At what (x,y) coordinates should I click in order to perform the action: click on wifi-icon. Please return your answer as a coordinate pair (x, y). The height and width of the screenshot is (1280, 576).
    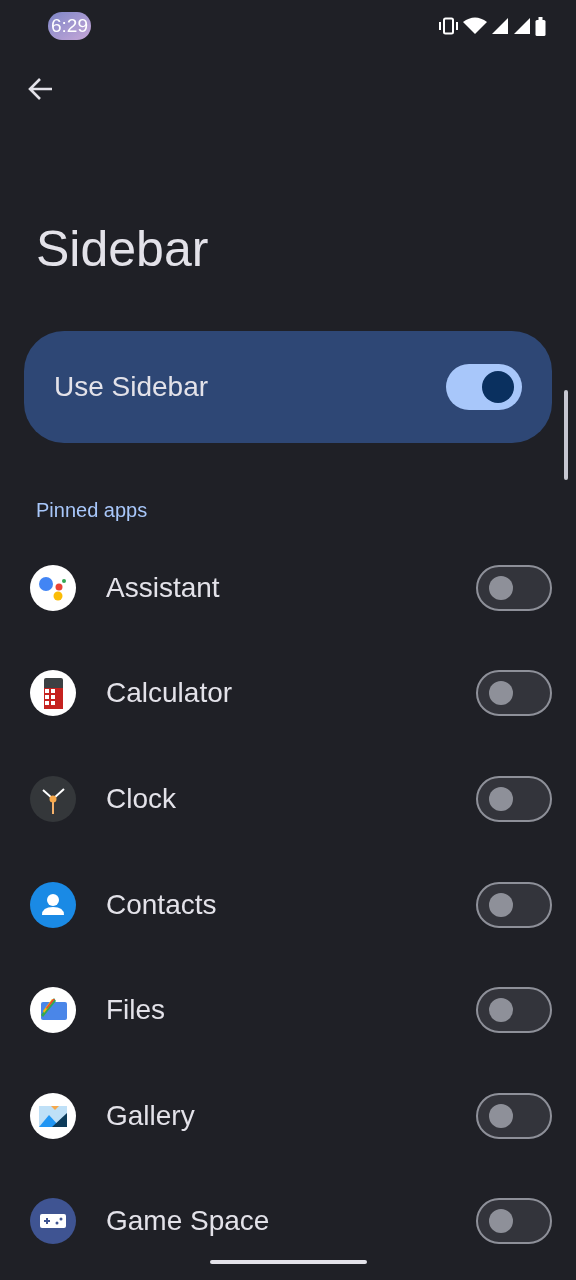
    Looking at the image, I should click on (475, 26).